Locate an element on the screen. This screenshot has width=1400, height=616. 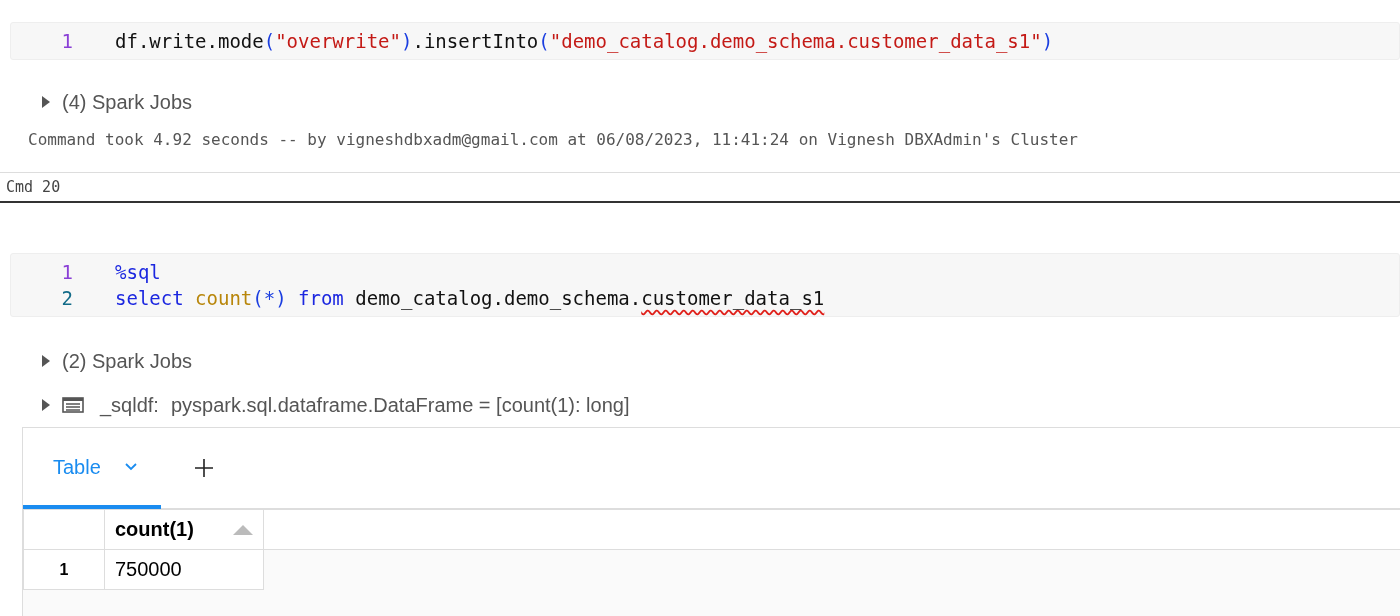
chevron-down-icon is located at coordinates (130, 467).